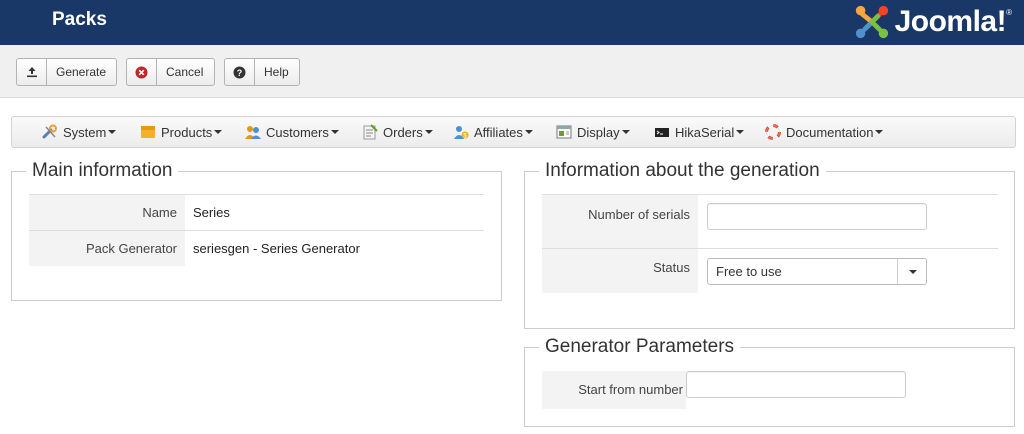 The width and height of the screenshot is (1024, 434). What do you see at coordinates (403, 132) in the screenshot?
I see `menu-orders-label: Orders` at bounding box center [403, 132].